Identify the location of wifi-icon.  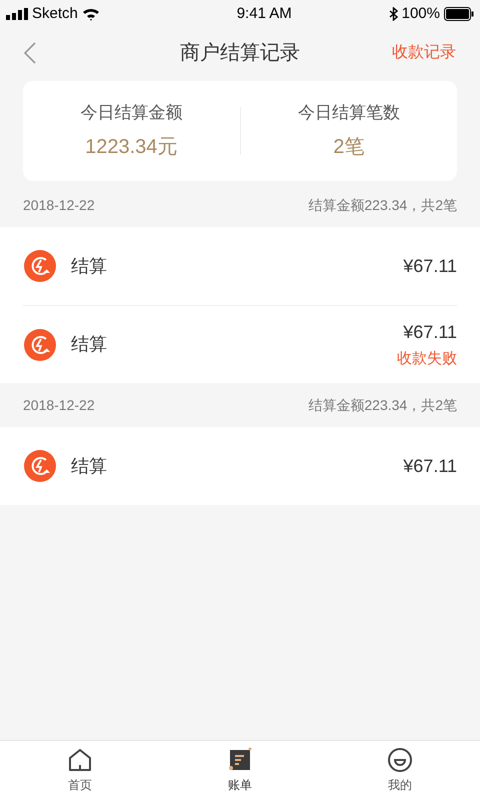
(91, 14).